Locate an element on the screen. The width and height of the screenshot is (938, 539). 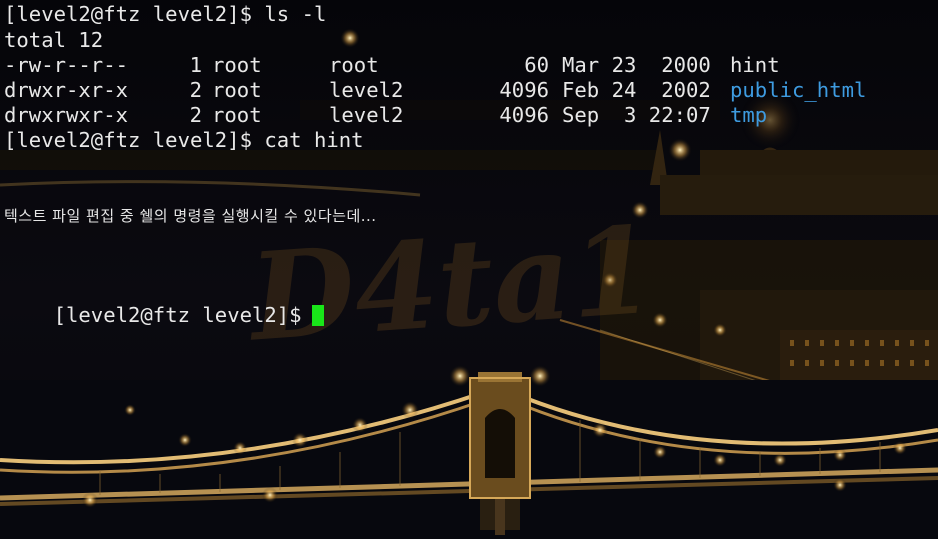
file-permissions: drwxrwxr-x is located at coordinates (66, 115).